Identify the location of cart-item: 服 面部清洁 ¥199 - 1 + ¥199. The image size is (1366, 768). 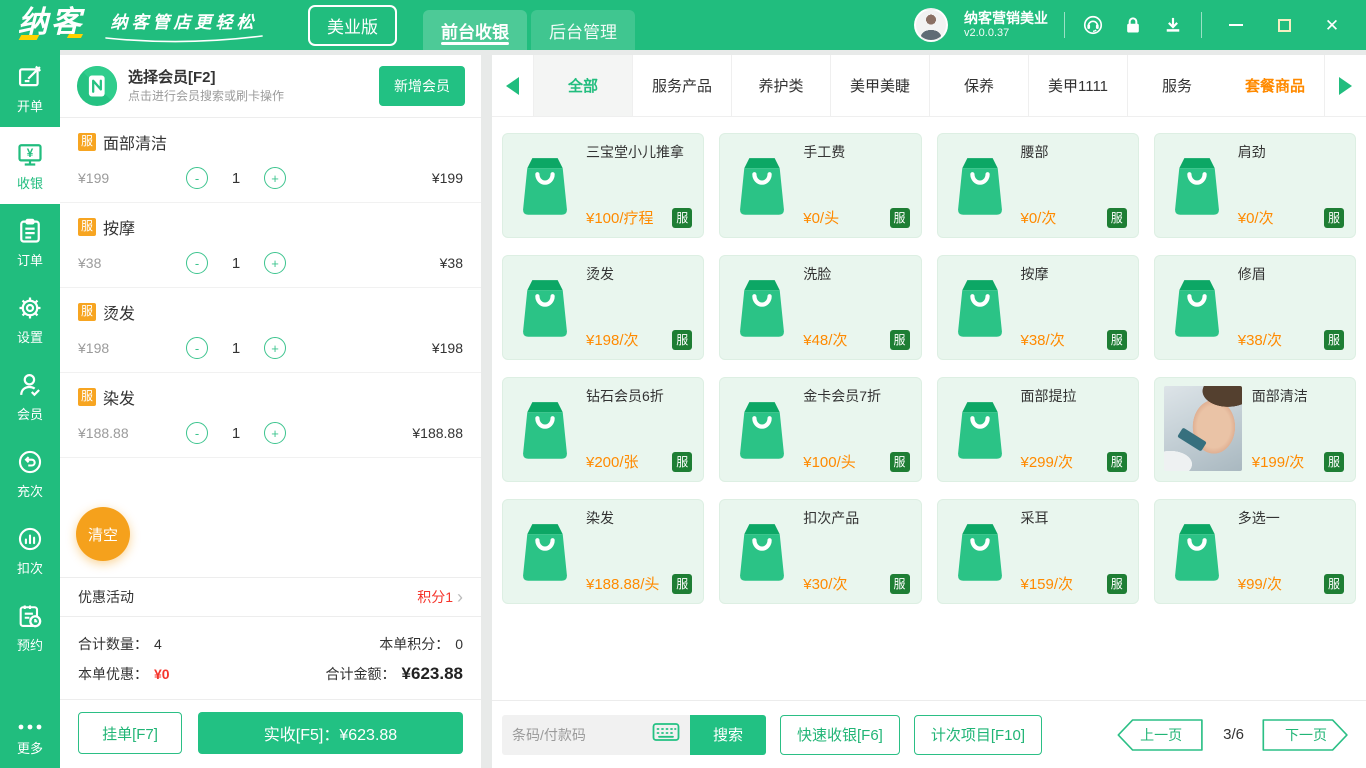
(270, 160).